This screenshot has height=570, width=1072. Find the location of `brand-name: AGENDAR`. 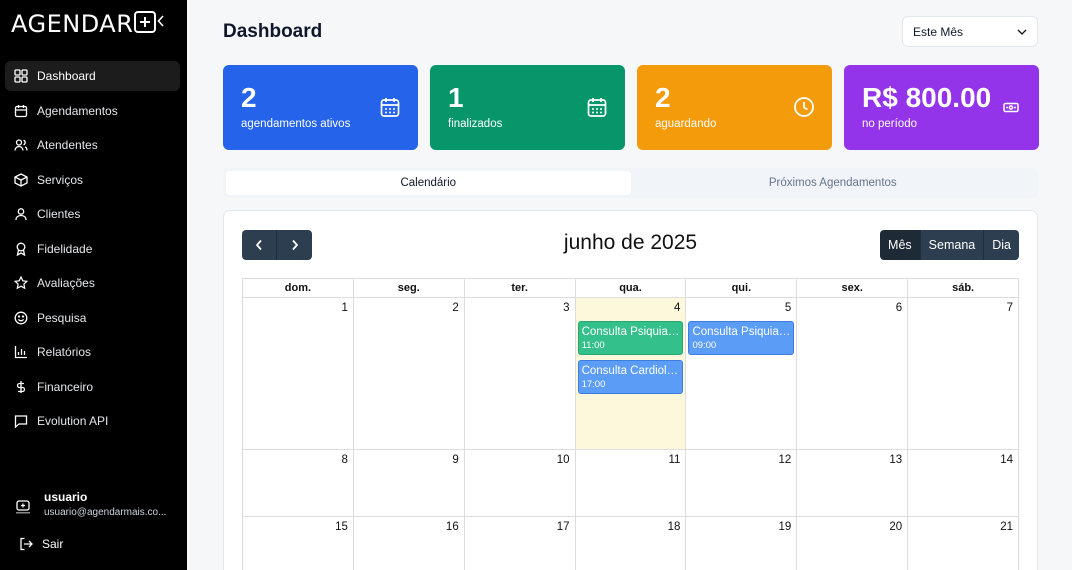

brand-name: AGENDAR is located at coordinates (72, 24).